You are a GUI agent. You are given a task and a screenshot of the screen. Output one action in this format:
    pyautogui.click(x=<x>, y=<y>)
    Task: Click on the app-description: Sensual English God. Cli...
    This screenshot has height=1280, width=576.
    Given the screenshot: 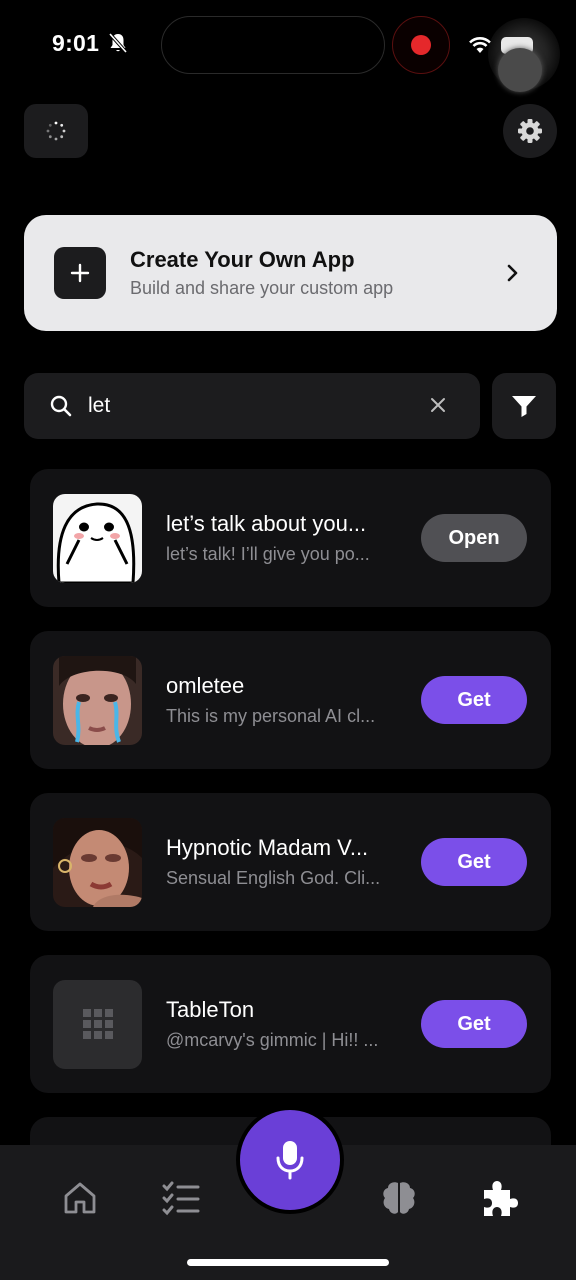 What is the action you would take?
    pyautogui.click(x=273, y=878)
    